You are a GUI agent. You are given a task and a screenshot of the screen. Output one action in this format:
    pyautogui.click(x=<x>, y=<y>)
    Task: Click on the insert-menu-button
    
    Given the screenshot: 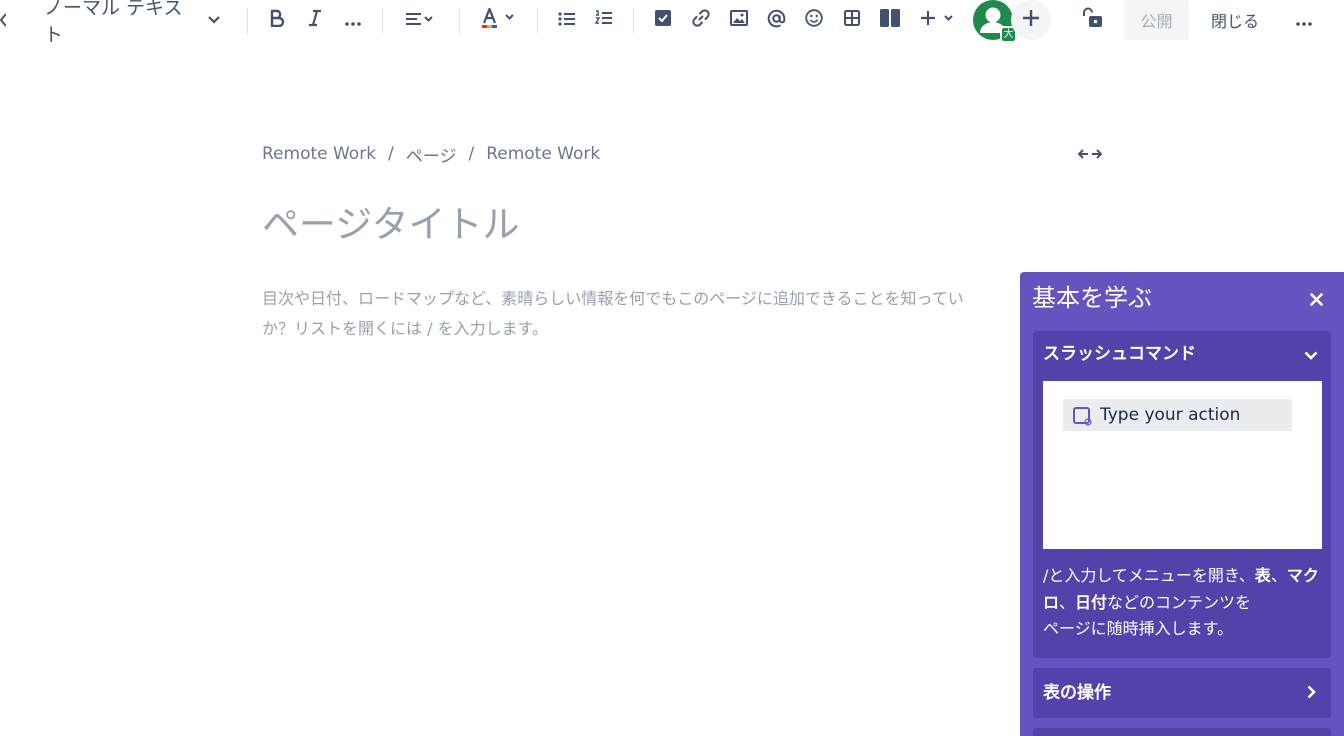 What is the action you would take?
    pyautogui.click(x=937, y=20)
    